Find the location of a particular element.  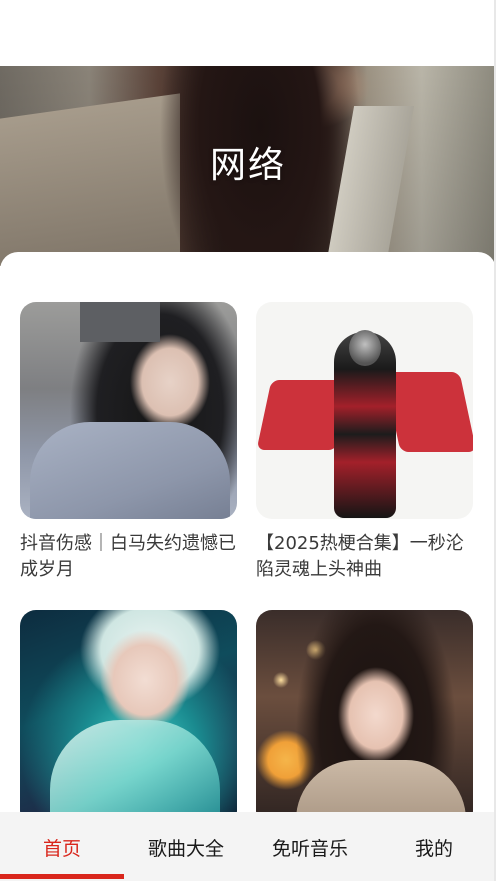

tab-song-library: 歌曲大全 is located at coordinates (186, 846).